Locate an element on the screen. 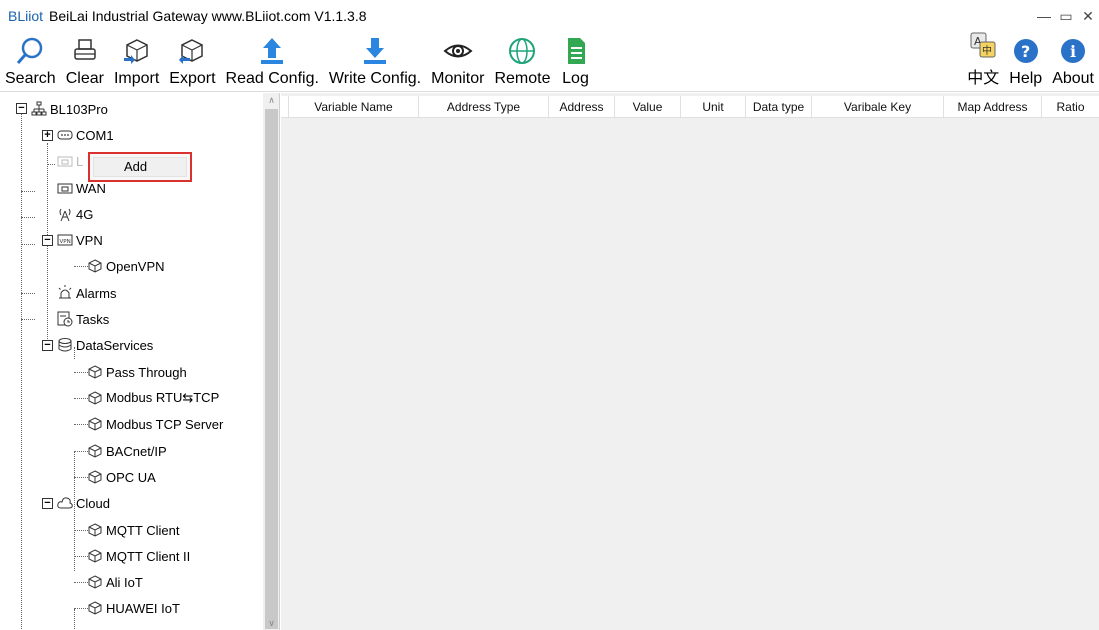 This screenshot has width=1099, height=630. import-button: Import is located at coordinates (136, 62).